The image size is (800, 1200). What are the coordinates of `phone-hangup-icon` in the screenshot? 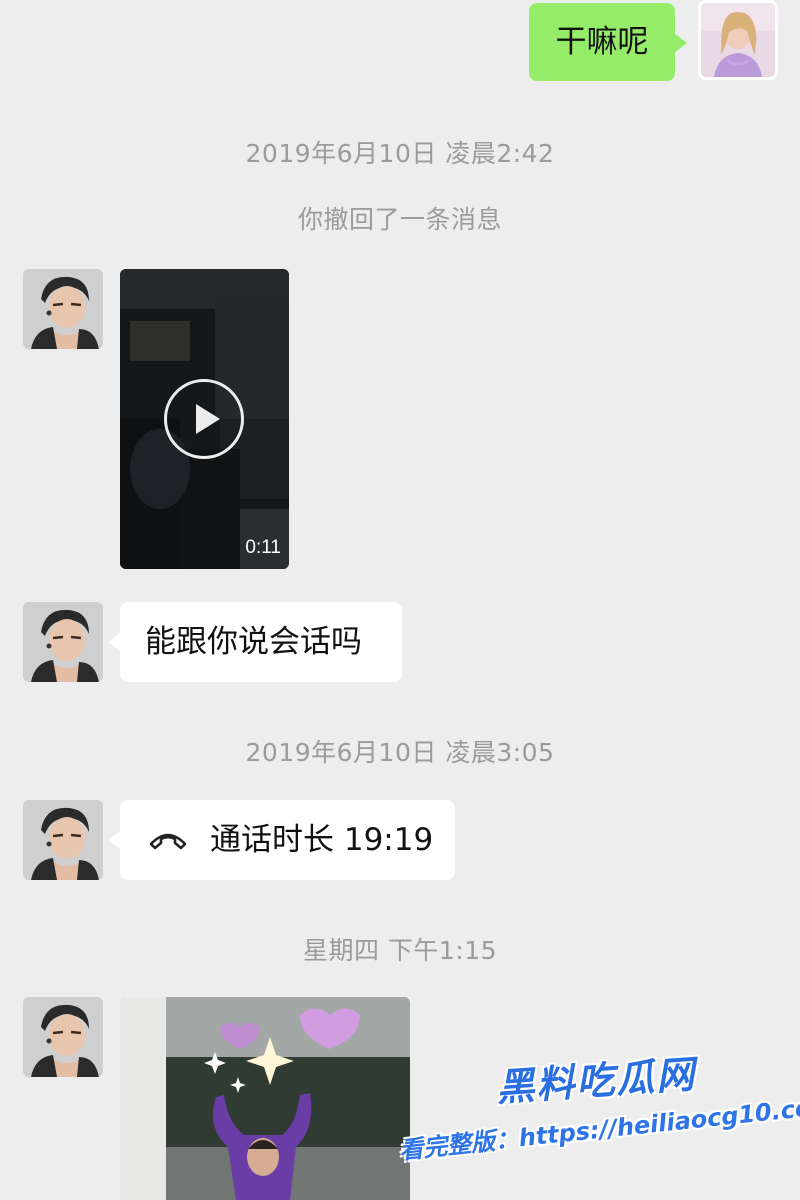 It's located at (168, 840).